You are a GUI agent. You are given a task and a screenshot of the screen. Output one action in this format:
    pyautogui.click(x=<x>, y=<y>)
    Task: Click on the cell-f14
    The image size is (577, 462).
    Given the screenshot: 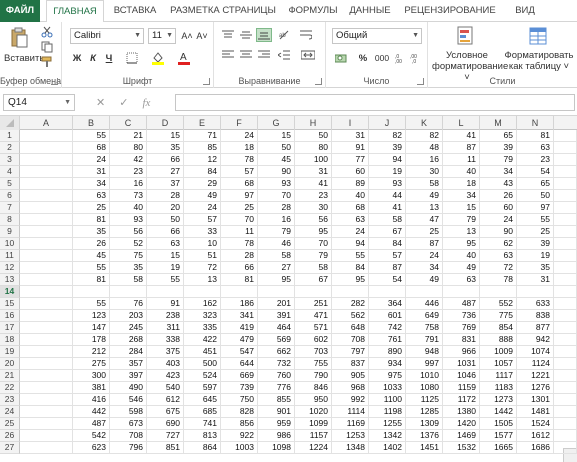 What is the action you would take?
    pyautogui.click(x=239, y=292)
    